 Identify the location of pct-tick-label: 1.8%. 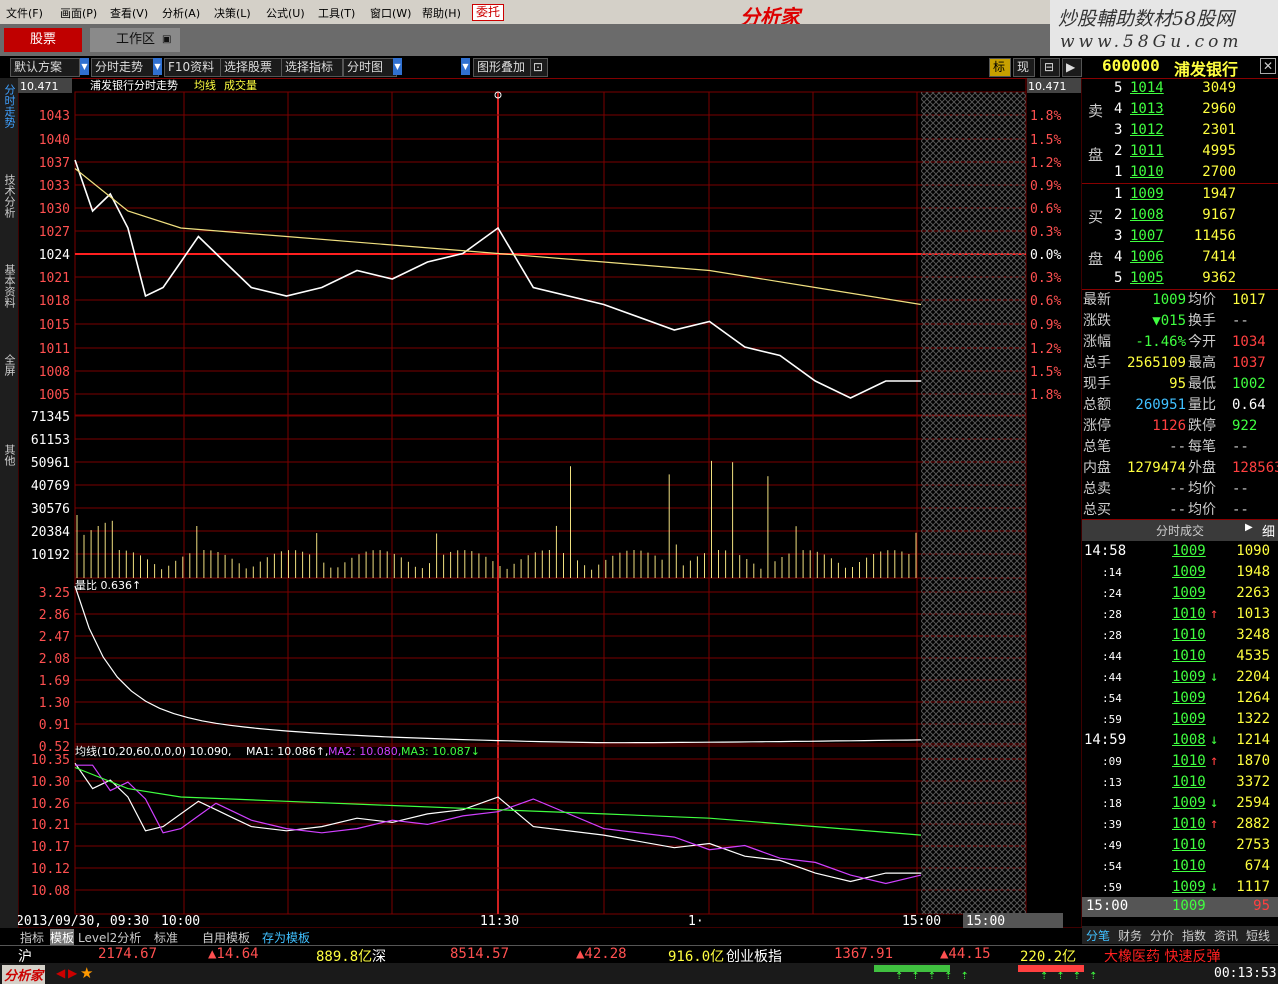
(1045, 395).